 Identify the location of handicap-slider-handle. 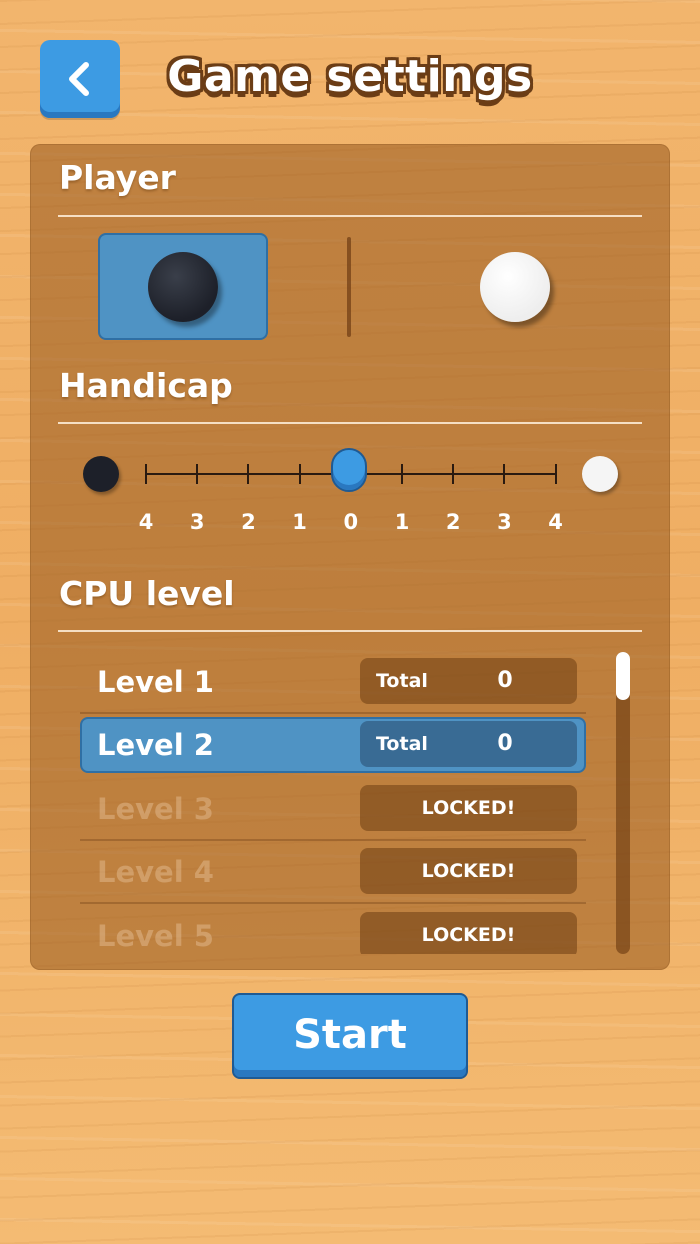
(349, 470).